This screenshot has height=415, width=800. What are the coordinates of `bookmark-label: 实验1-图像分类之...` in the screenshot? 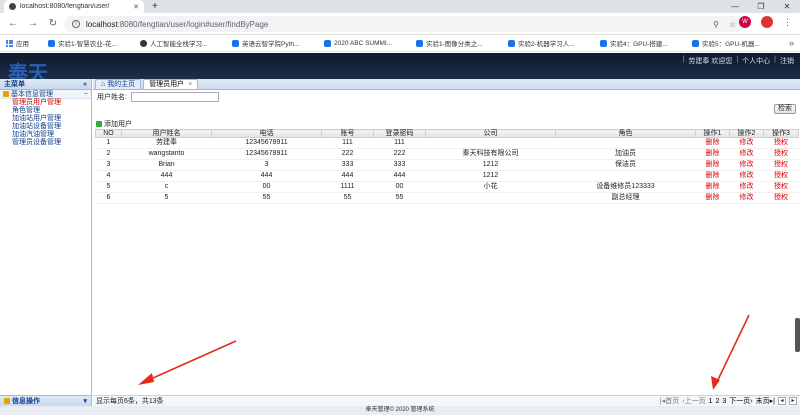 It's located at (454, 44).